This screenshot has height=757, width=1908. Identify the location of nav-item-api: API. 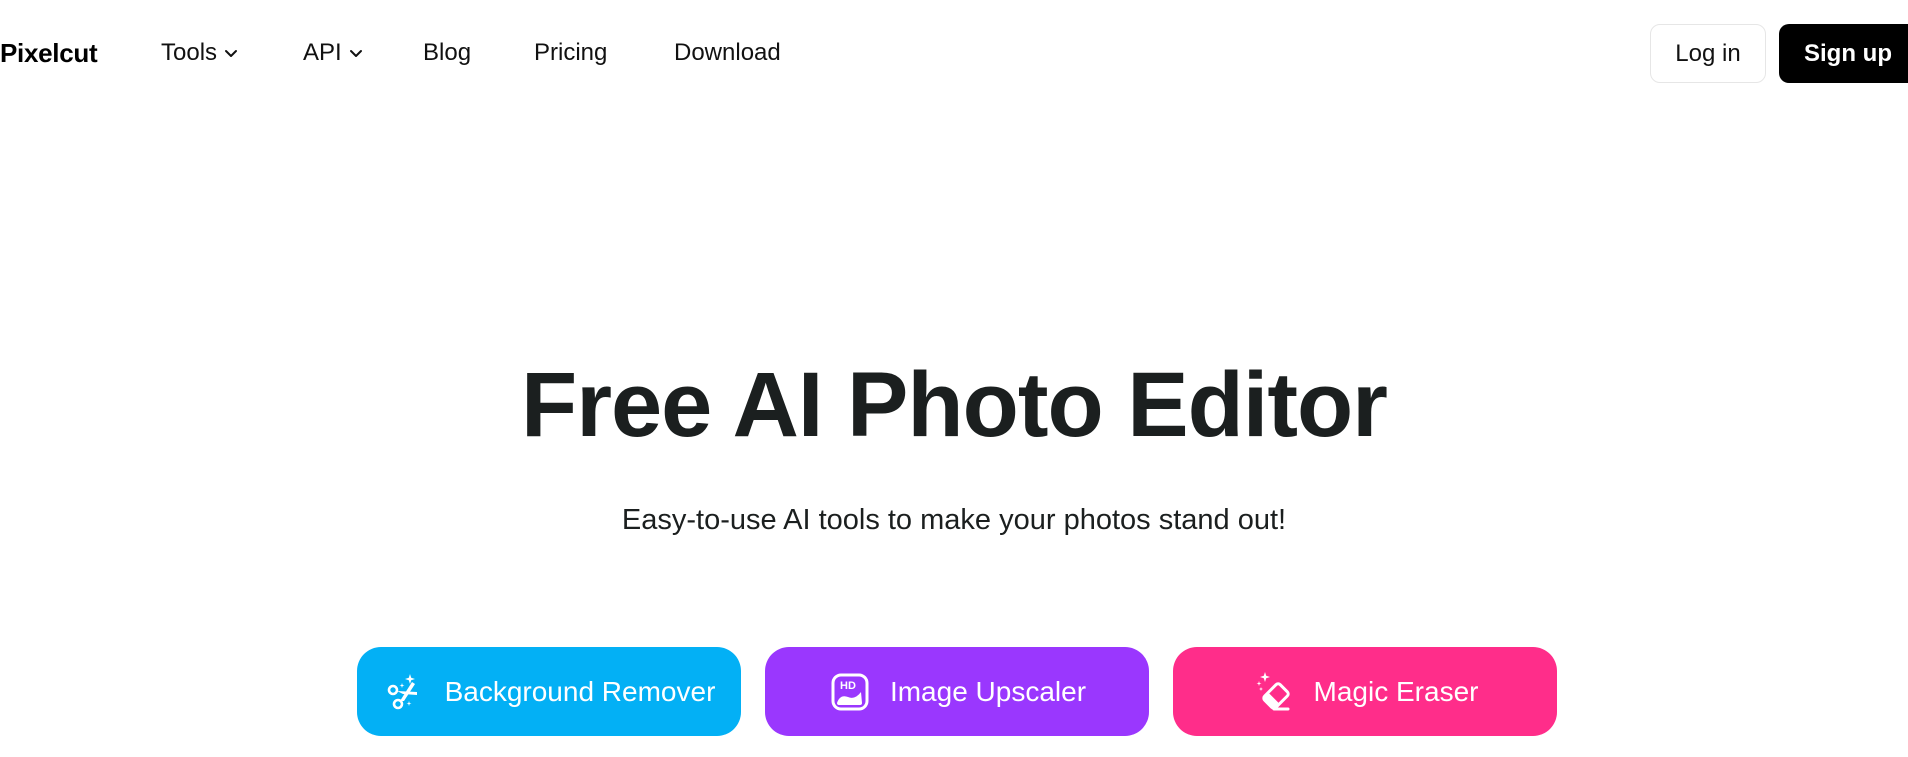
(333, 53).